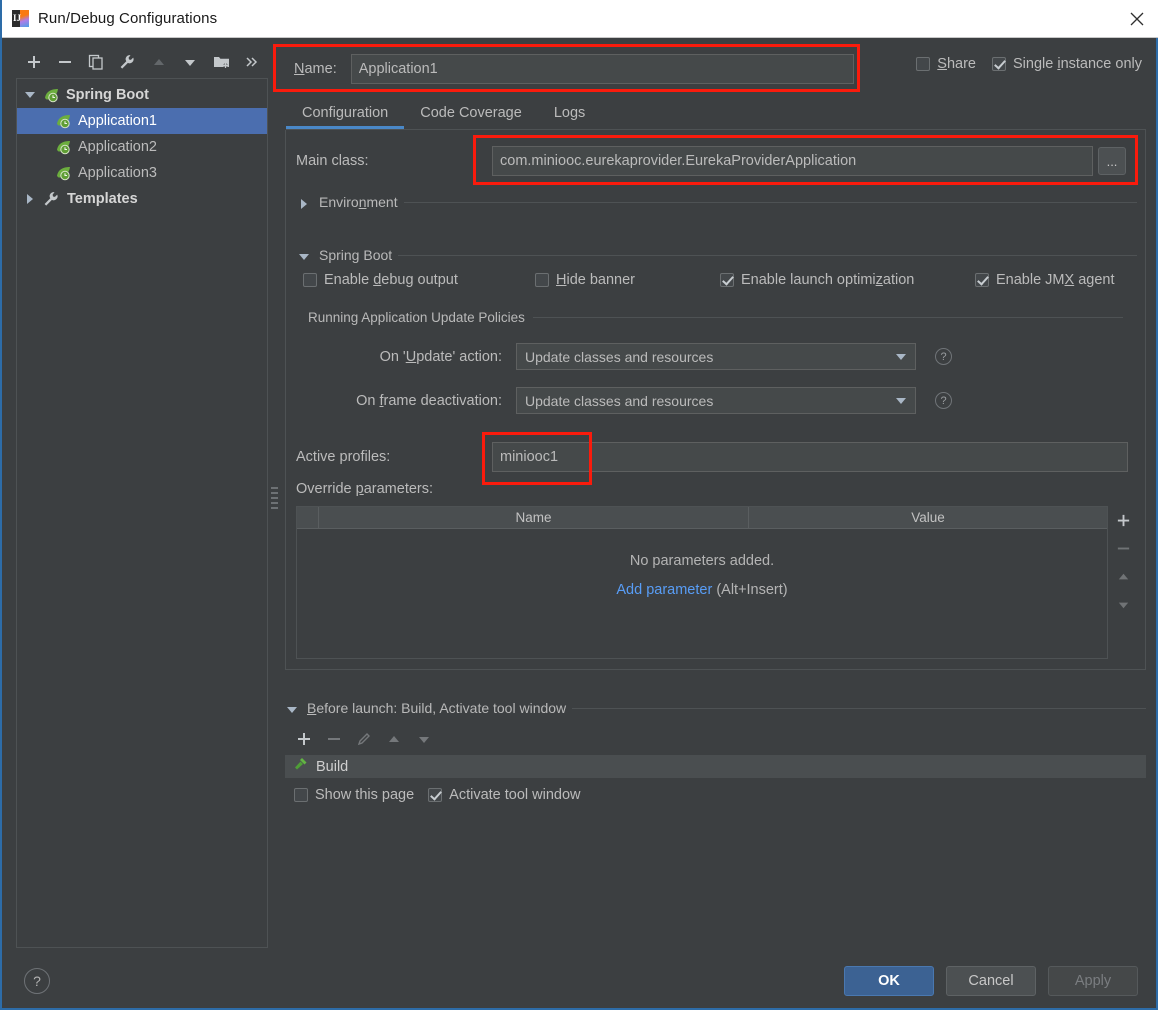 This screenshot has width=1158, height=1010. I want to click on help-button: ?, so click(37, 981).